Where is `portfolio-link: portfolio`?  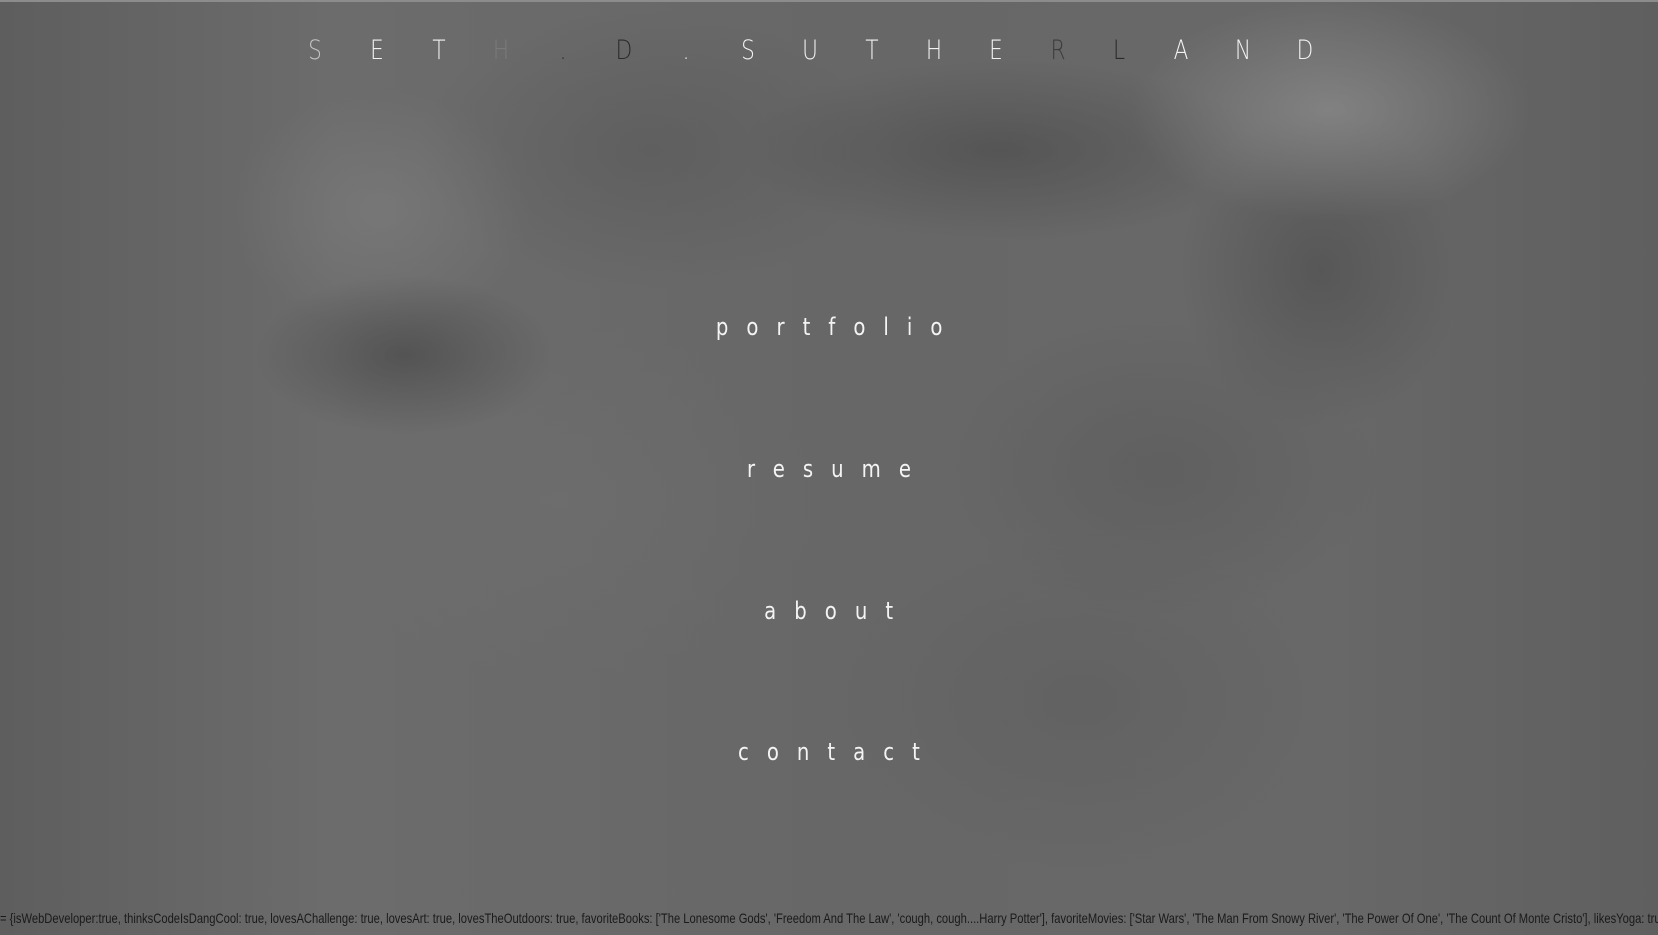 portfolio-link: portfolio is located at coordinates (829, 327).